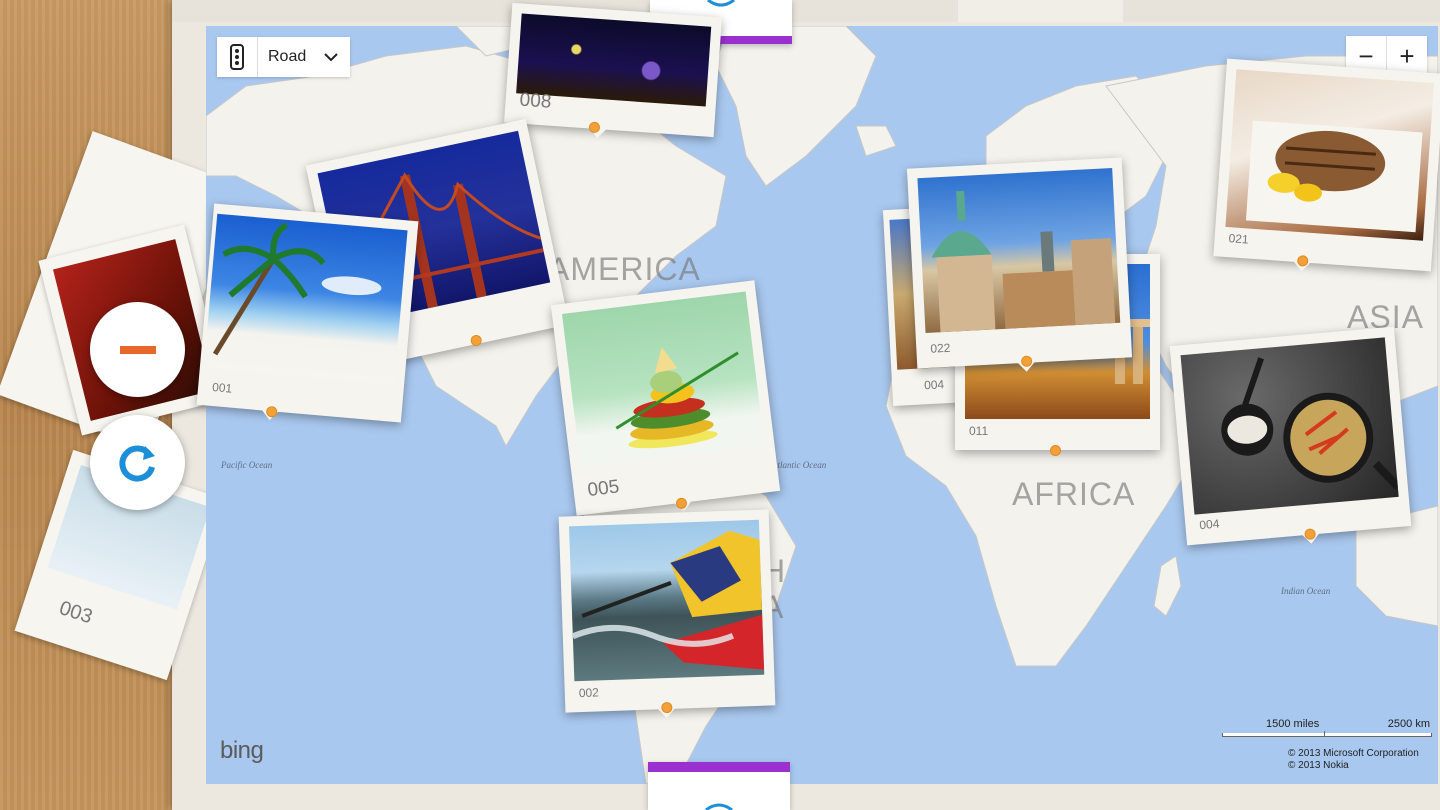 The image size is (1440, 810). I want to click on bottom-folder-tab, so click(719, 786).